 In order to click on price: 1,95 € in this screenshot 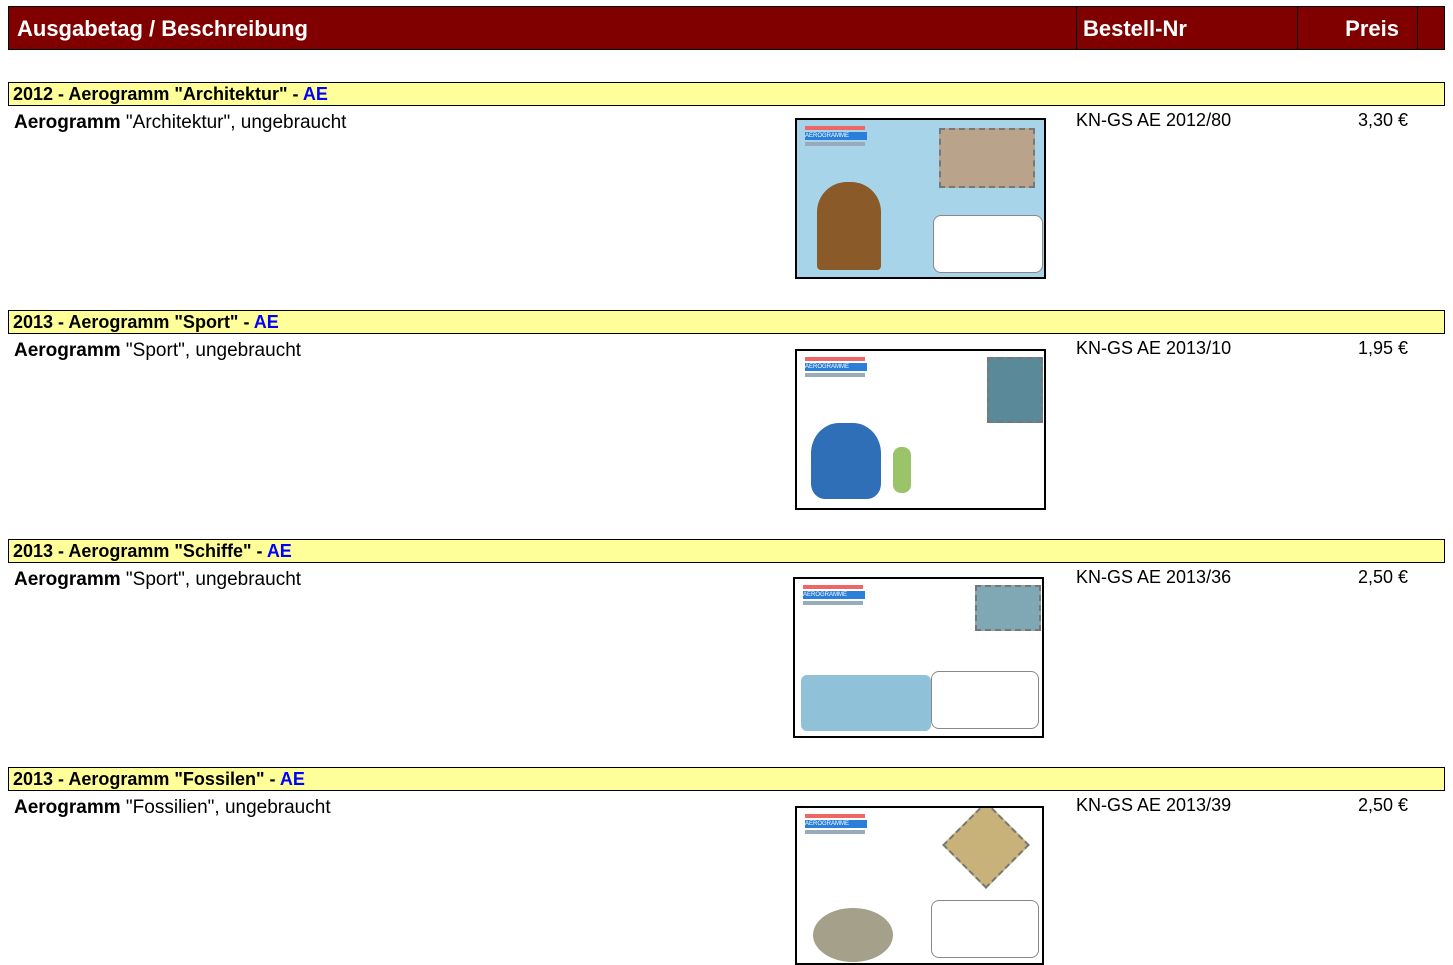, I will do `click(1382, 348)`.